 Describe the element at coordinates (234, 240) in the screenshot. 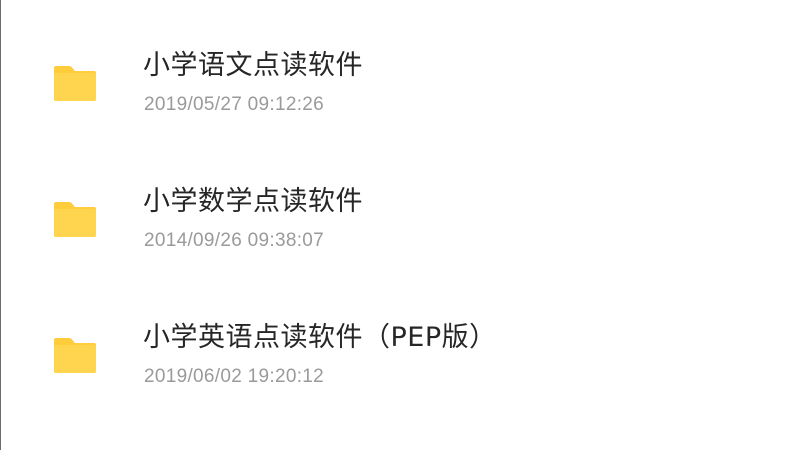

I see `file-modified-date: 2014/09/26 09:38:07` at that location.